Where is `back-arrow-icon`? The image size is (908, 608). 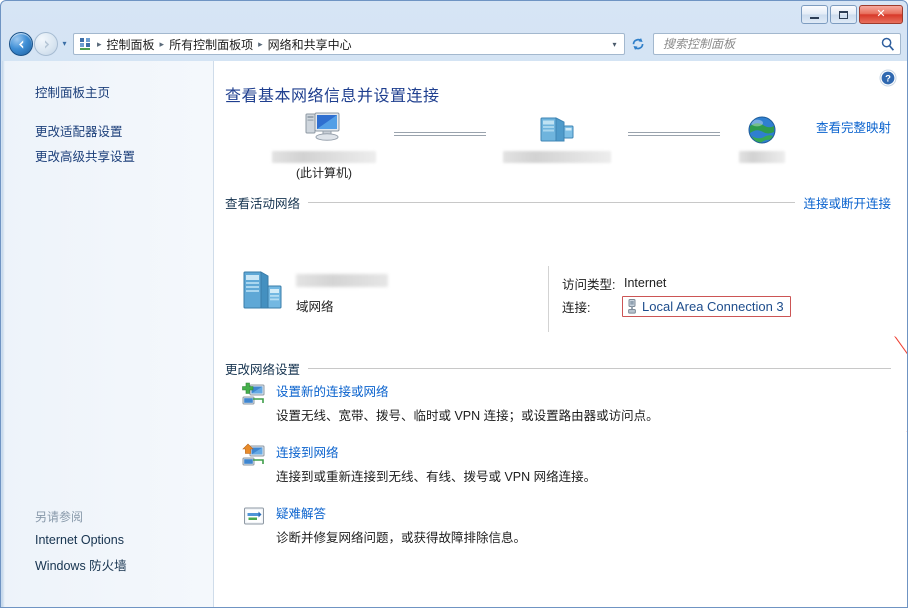
back-arrow-icon is located at coordinates (20, 44).